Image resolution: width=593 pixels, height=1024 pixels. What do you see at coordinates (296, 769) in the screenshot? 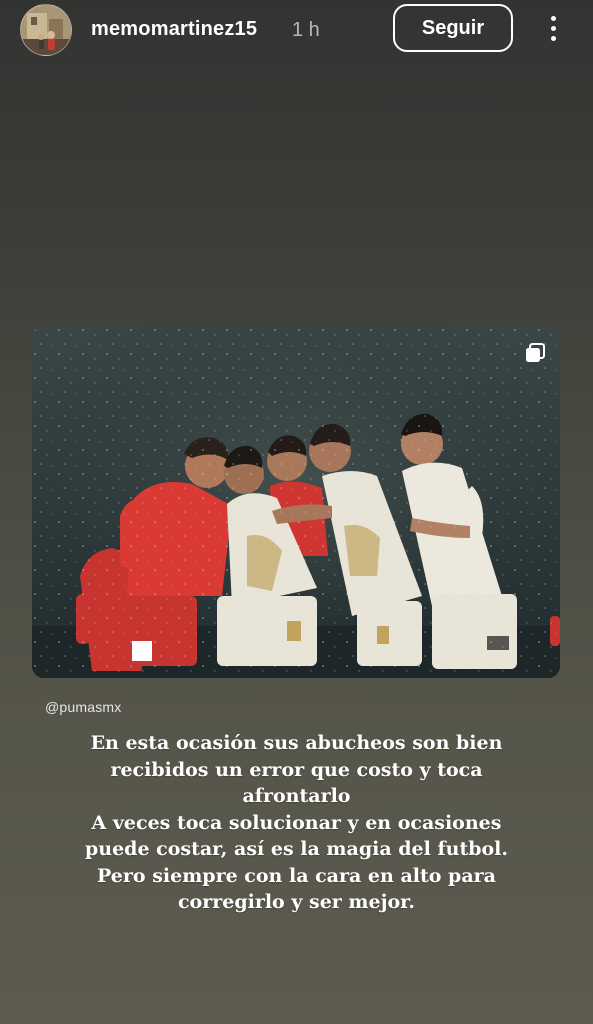
I see `caption-line: recibidos un error que costo y toca` at bounding box center [296, 769].